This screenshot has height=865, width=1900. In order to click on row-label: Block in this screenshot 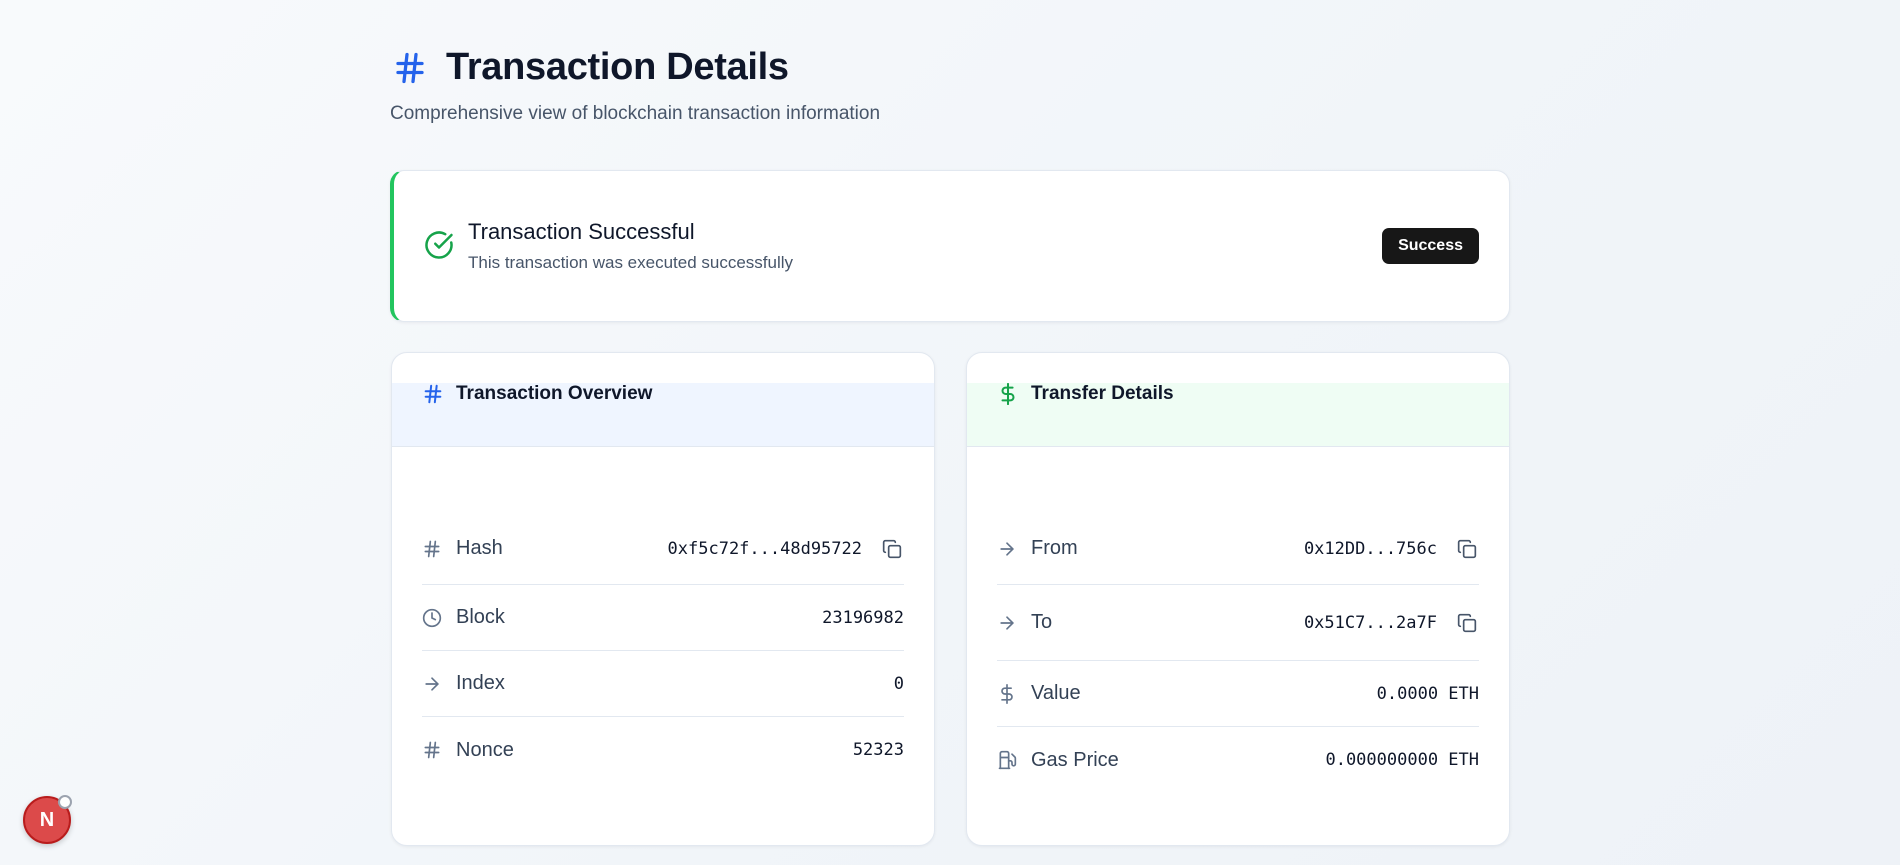, I will do `click(463, 617)`.